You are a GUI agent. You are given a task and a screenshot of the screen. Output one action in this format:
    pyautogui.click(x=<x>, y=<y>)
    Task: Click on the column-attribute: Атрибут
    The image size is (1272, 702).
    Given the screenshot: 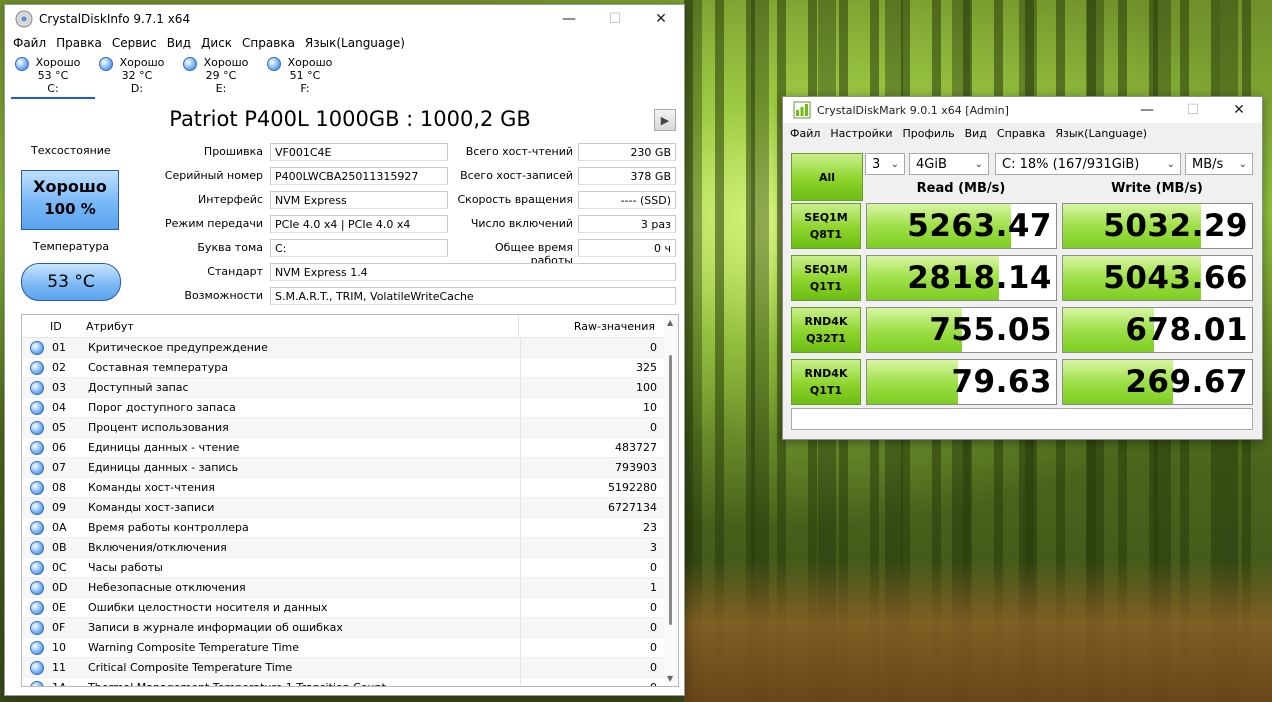 What is the action you would take?
    pyautogui.click(x=302, y=326)
    